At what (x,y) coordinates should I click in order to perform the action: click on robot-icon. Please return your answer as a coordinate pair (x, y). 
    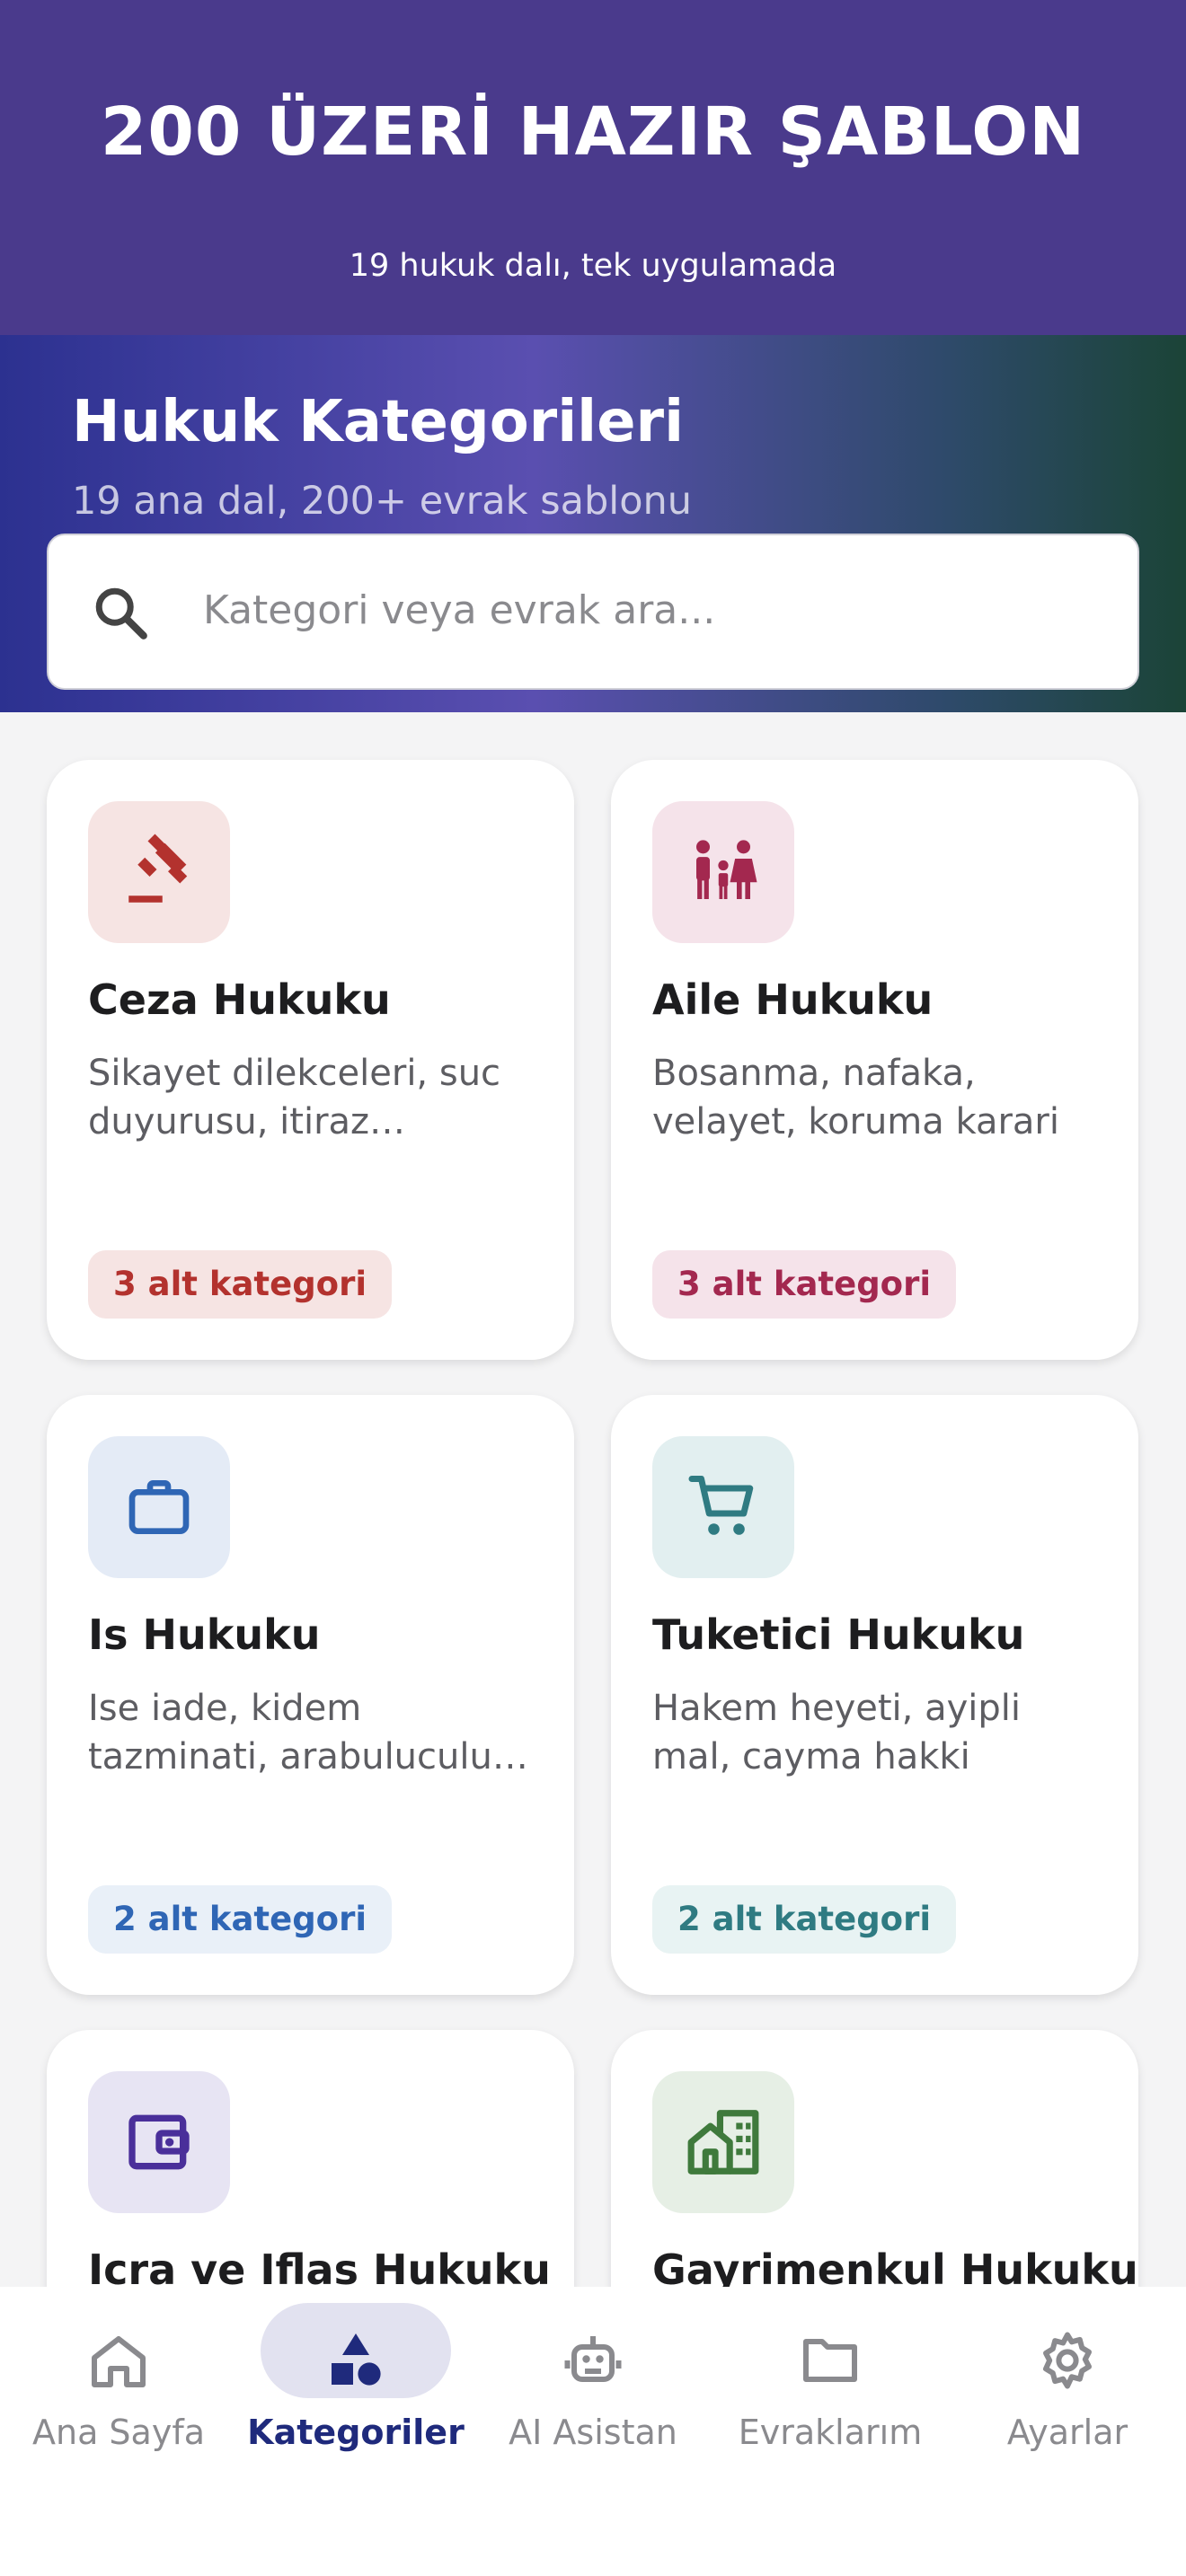
    Looking at the image, I should click on (593, 2359).